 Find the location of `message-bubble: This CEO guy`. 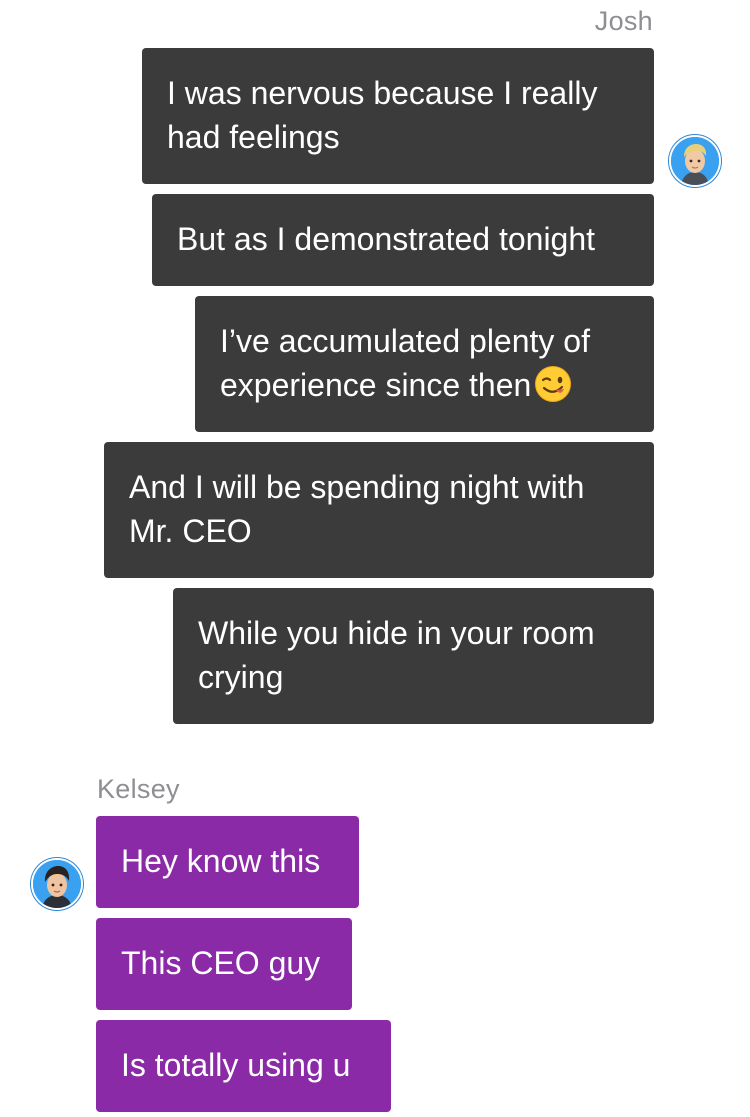

message-bubble: This CEO guy is located at coordinates (224, 964).